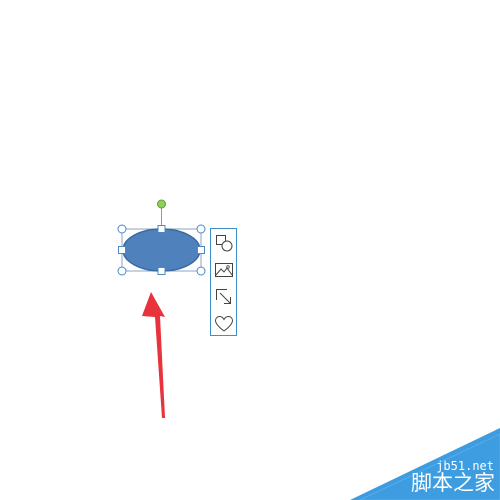  What do you see at coordinates (153, 355) in the screenshot?
I see `red-arrow-annotation` at bounding box center [153, 355].